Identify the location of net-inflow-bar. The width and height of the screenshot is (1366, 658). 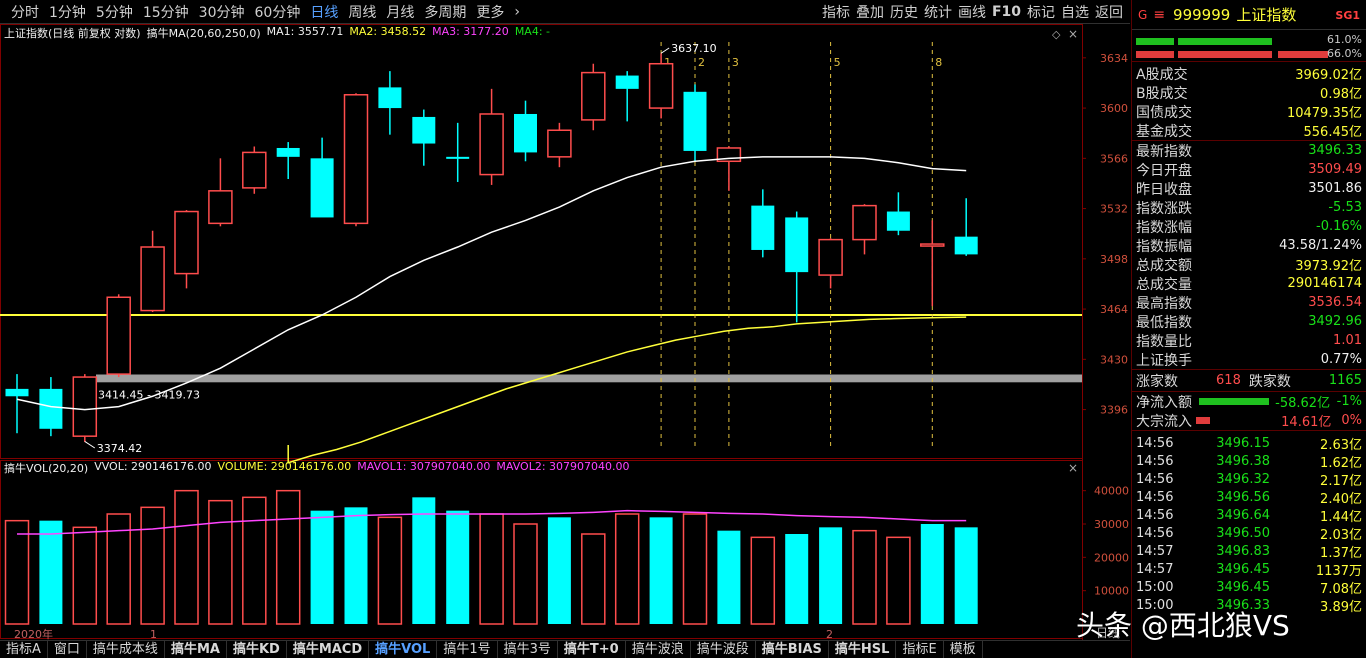
(1233, 401).